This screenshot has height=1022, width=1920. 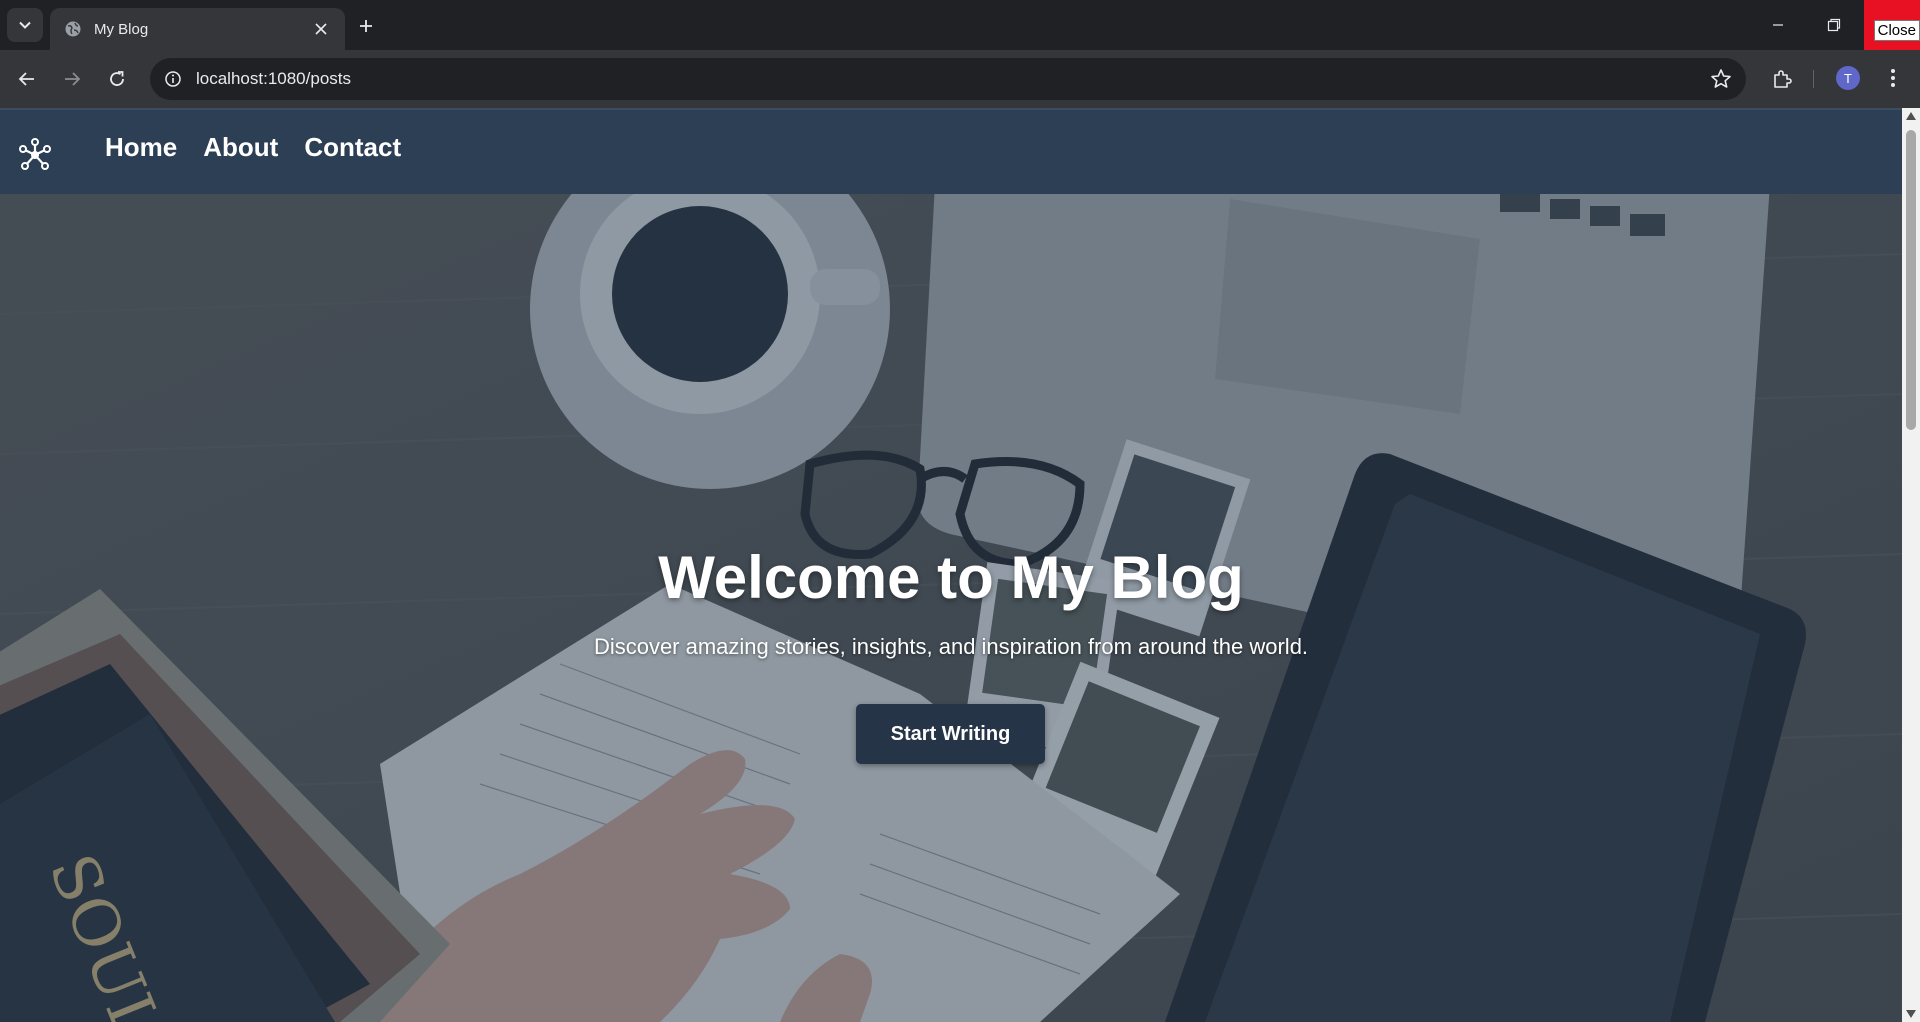 What do you see at coordinates (121, 29) in the screenshot?
I see `tab-title: My Blog` at bounding box center [121, 29].